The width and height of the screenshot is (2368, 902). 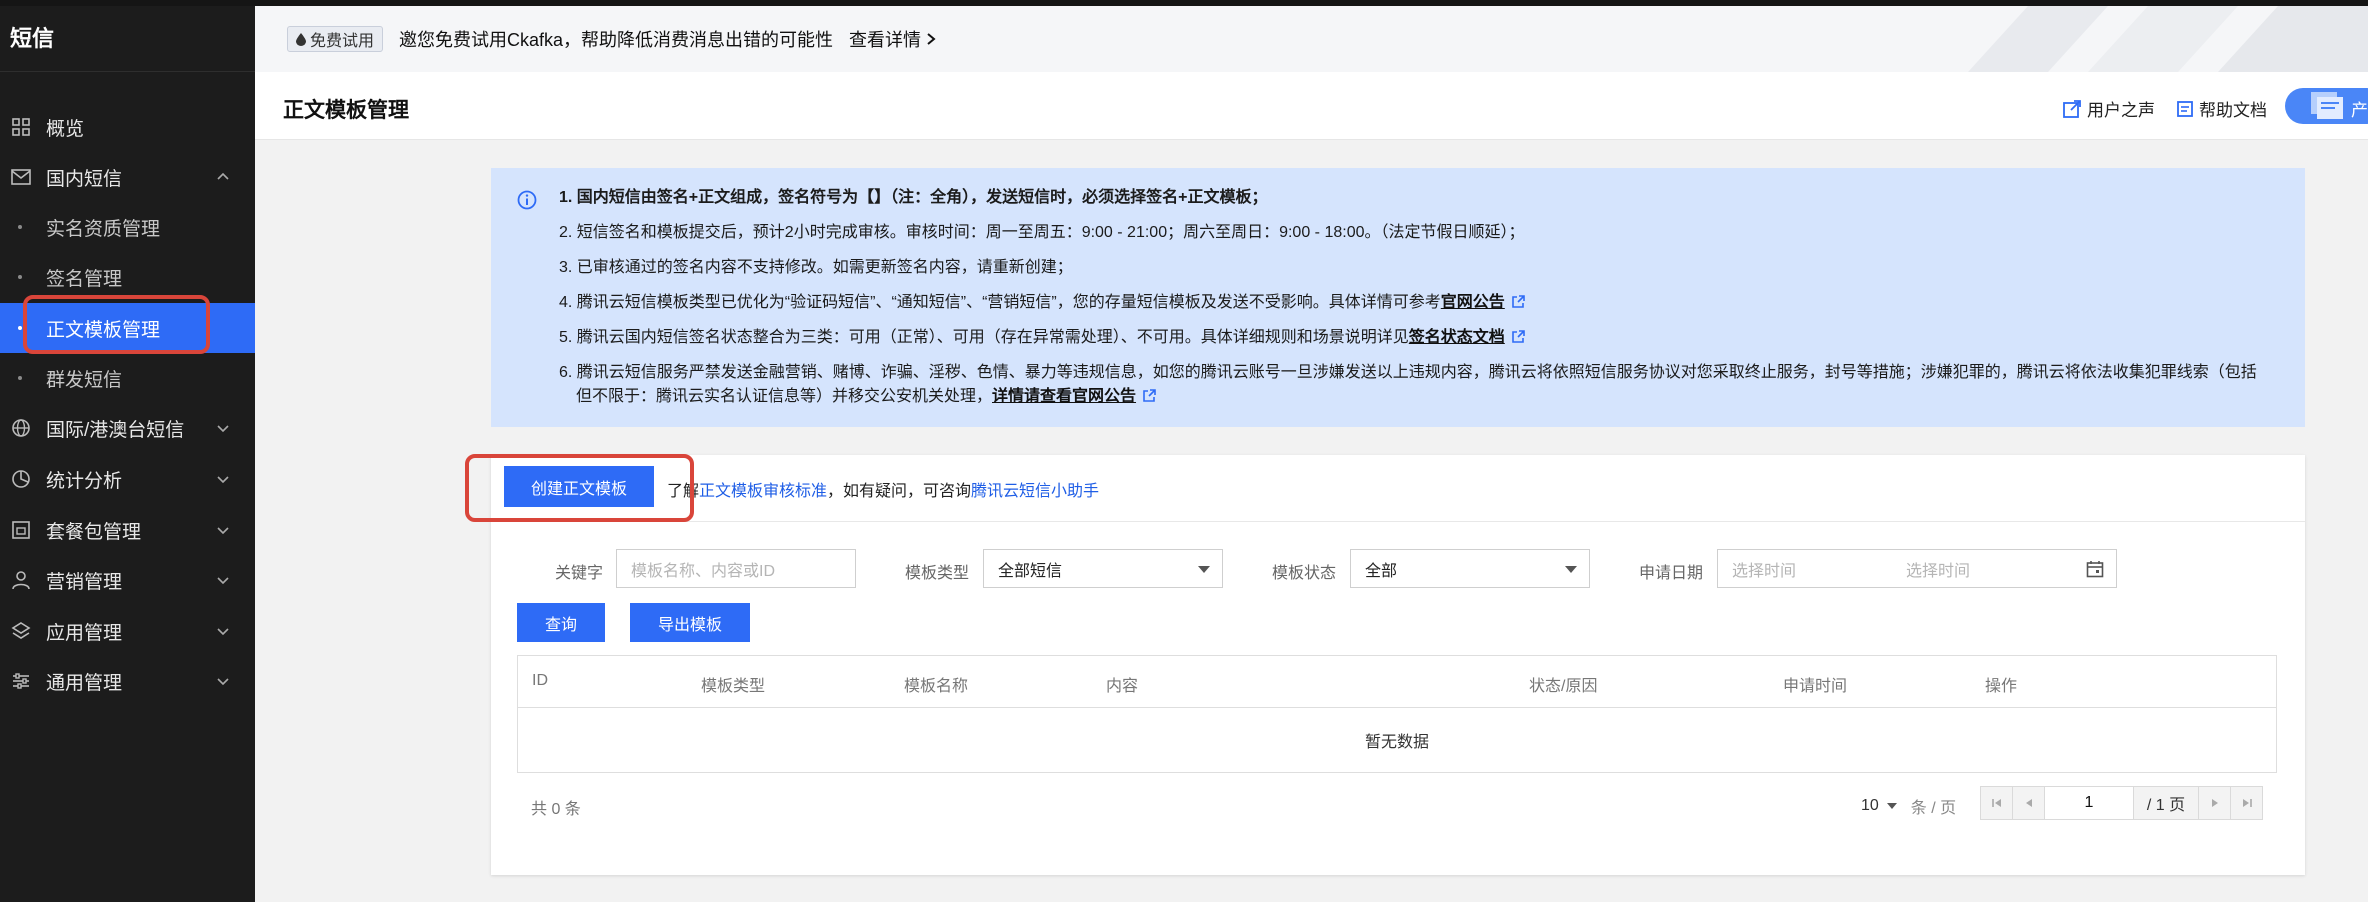 What do you see at coordinates (335, 39) in the screenshot?
I see `free-trial-badge: 免费试用` at bounding box center [335, 39].